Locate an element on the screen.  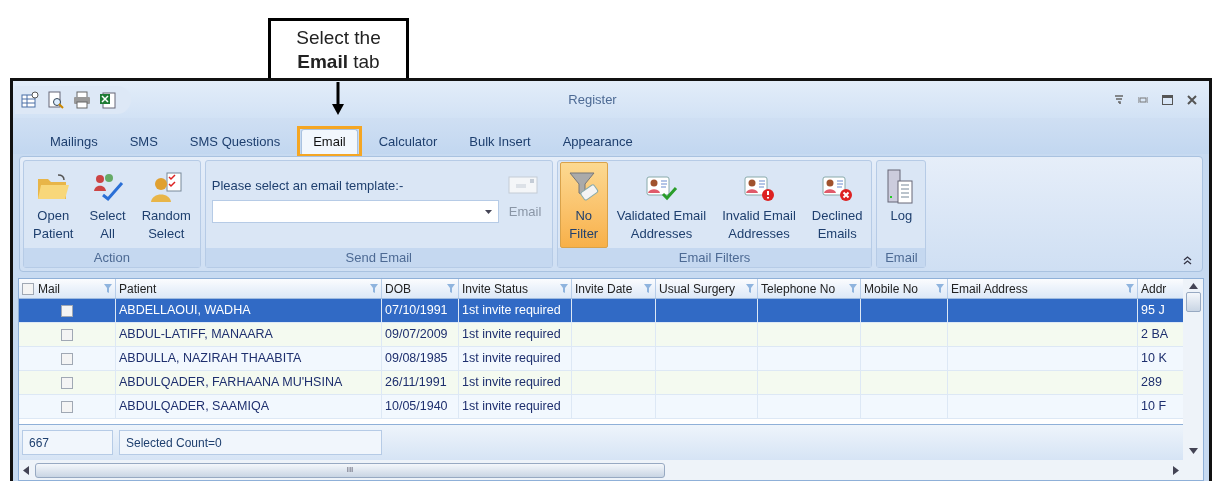
collapse-ribbon-icon is located at coordinates (1187, 260).